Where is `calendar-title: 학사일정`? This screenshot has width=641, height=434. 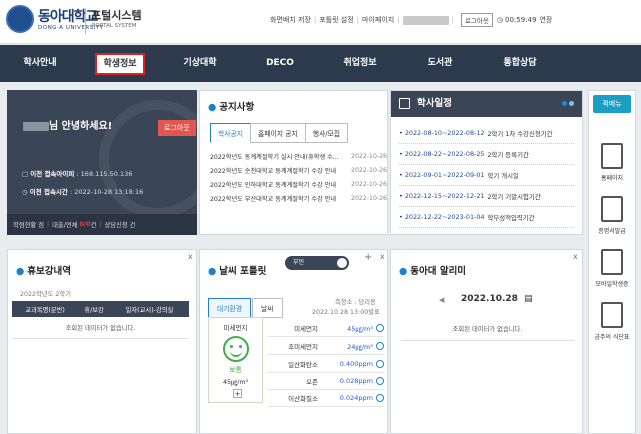 calendar-title: 학사일정 is located at coordinates (434, 103).